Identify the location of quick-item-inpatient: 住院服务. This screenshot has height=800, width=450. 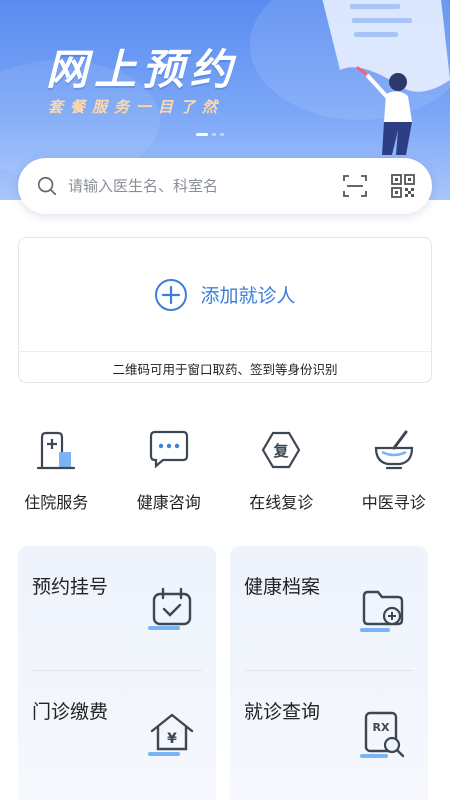
(56, 473).